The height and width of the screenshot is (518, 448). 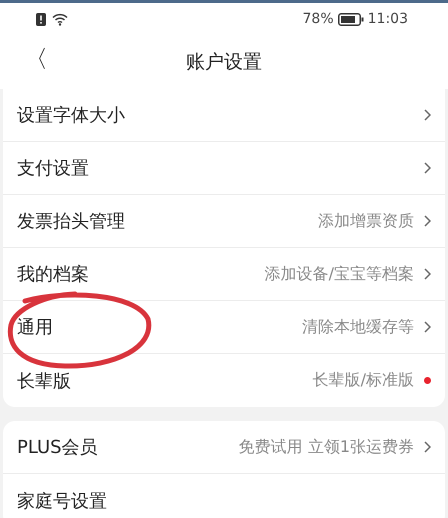 I want to click on row-label: 家庭号设置, so click(x=62, y=501).